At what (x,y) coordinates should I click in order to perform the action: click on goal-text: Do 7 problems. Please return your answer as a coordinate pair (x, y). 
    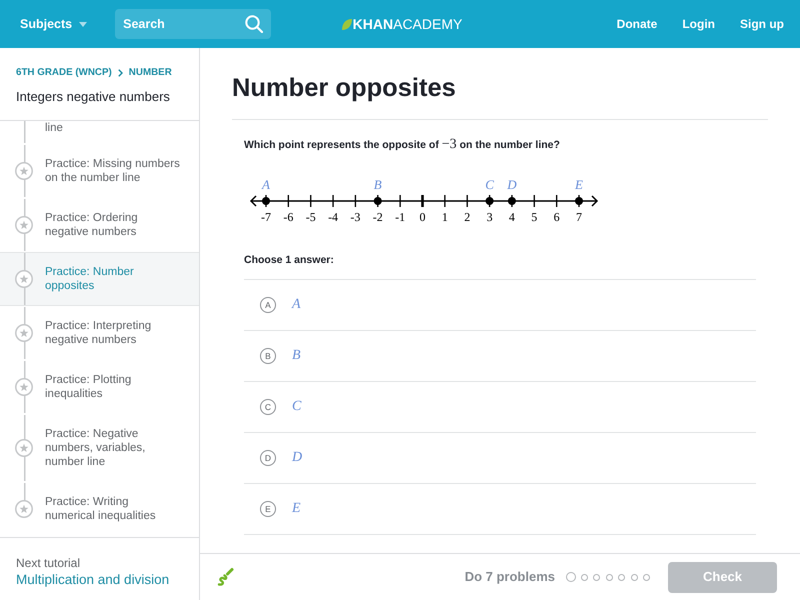
    Looking at the image, I should click on (509, 577).